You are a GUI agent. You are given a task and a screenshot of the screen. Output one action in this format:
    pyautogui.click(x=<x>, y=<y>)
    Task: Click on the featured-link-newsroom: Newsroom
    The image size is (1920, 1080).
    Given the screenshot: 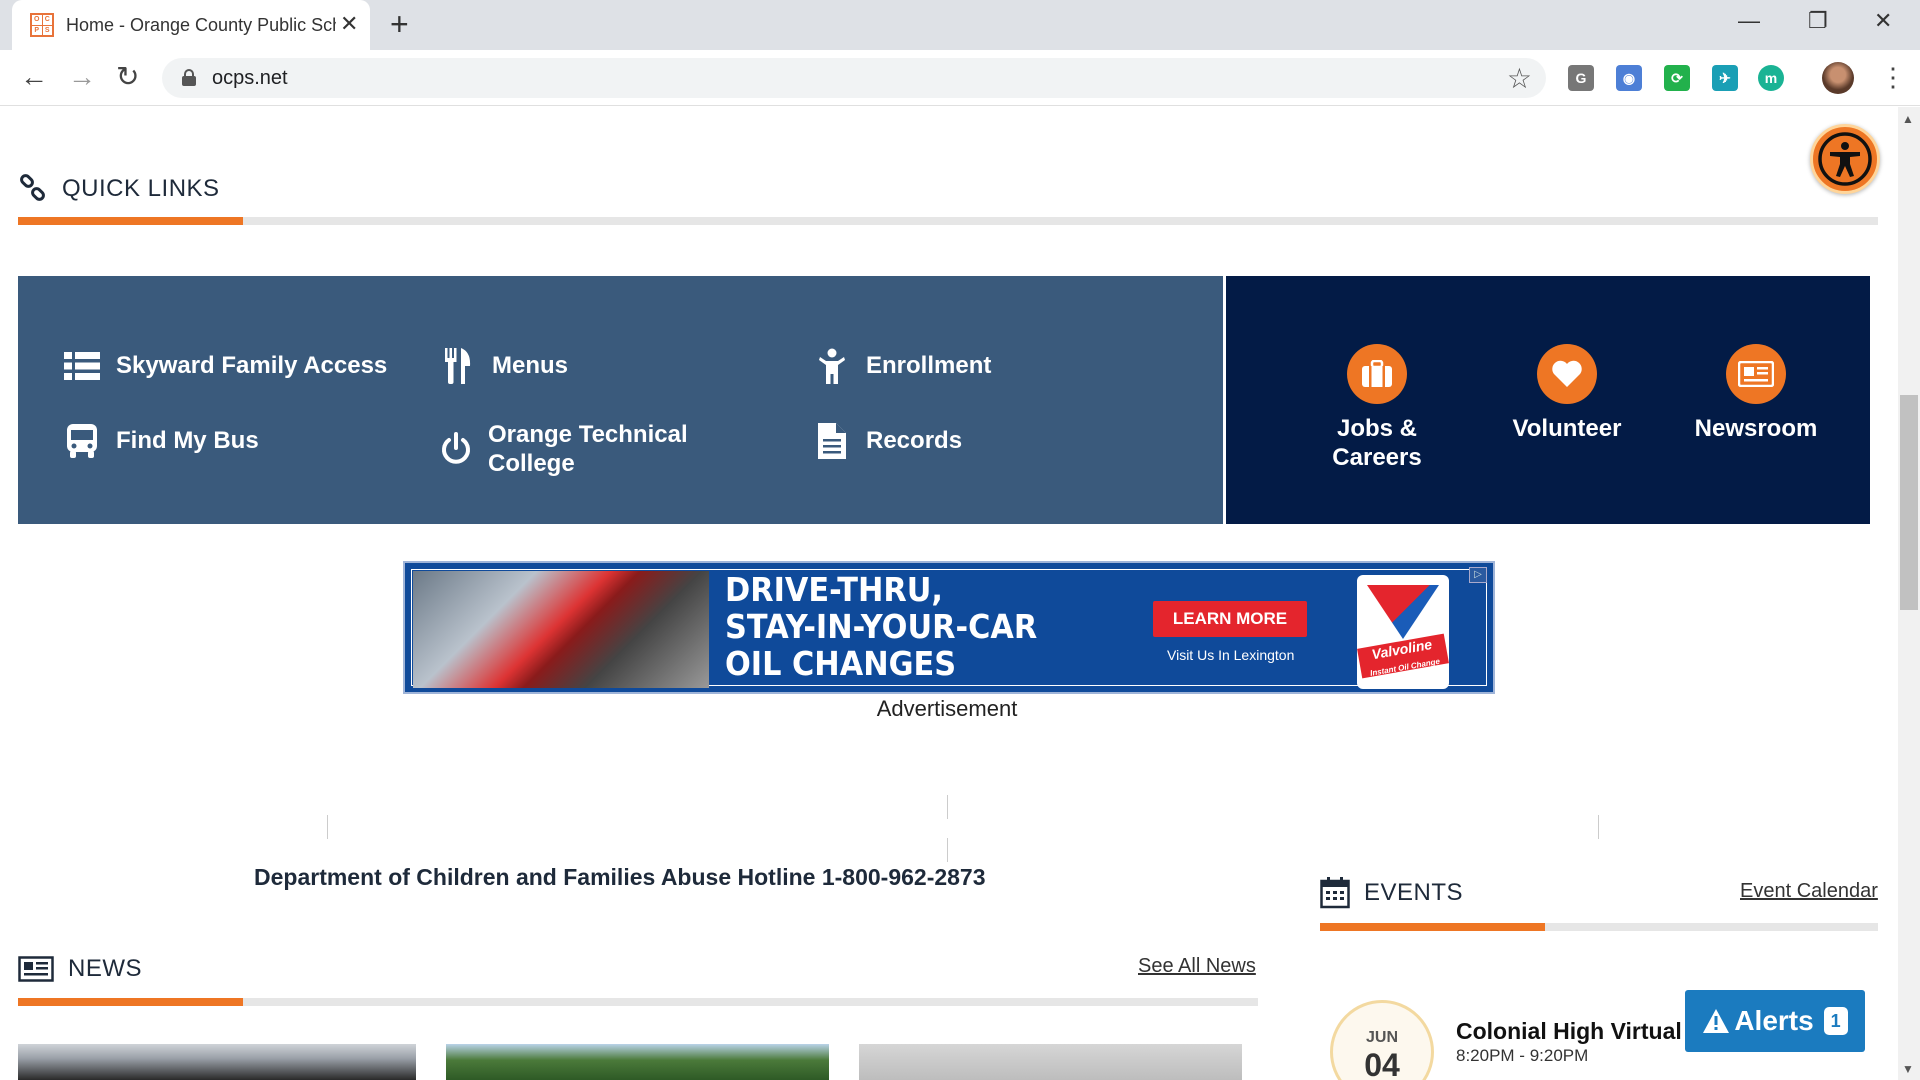 What is the action you would take?
    pyautogui.click(x=1756, y=393)
    